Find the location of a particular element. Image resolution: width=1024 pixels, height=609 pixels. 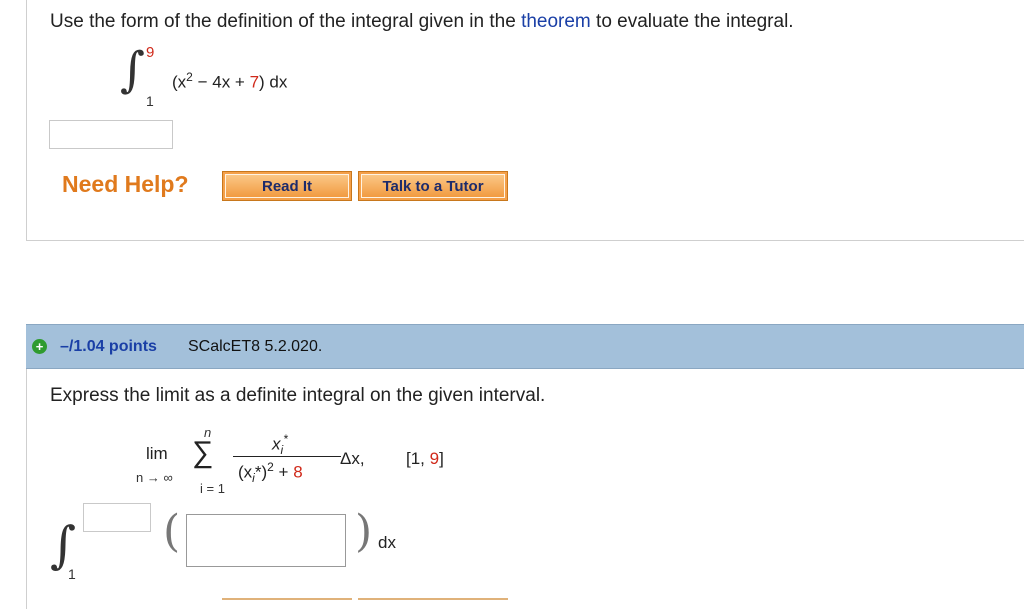

lim-subscript: n → ∞ is located at coordinates (154, 477).